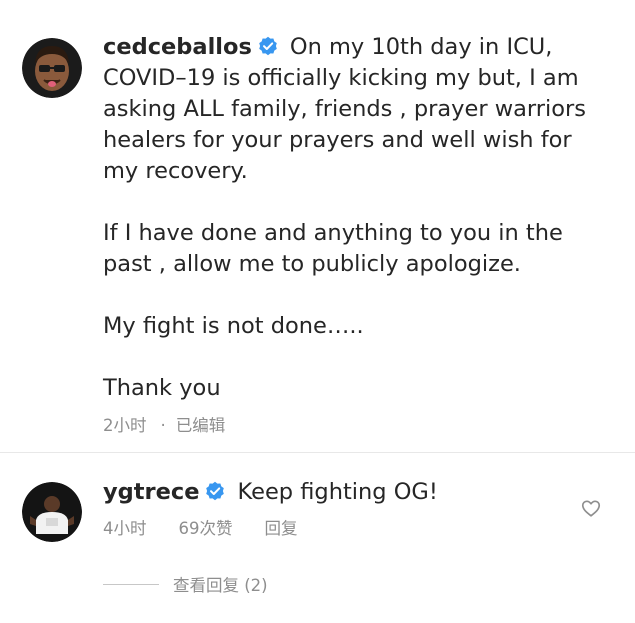  I want to click on post-meta: 2小时 · 已编辑, so click(164, 424).